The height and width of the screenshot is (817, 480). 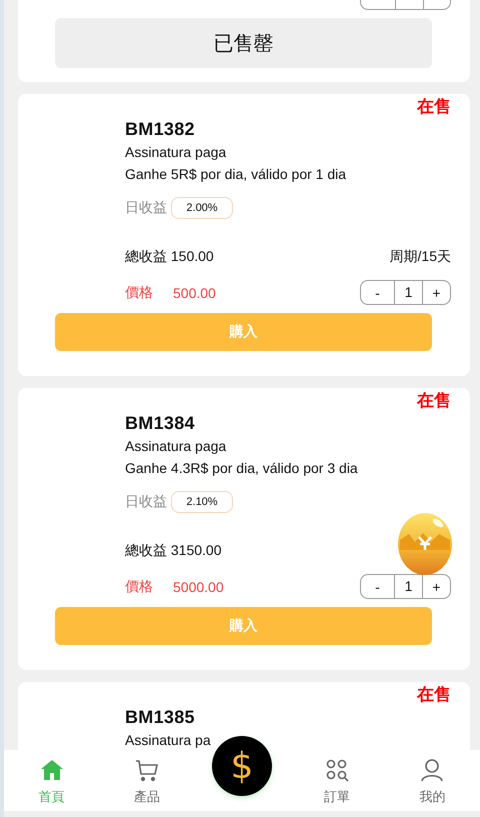 I want to click on price-value: 500.00, so click(x=194, y=292).